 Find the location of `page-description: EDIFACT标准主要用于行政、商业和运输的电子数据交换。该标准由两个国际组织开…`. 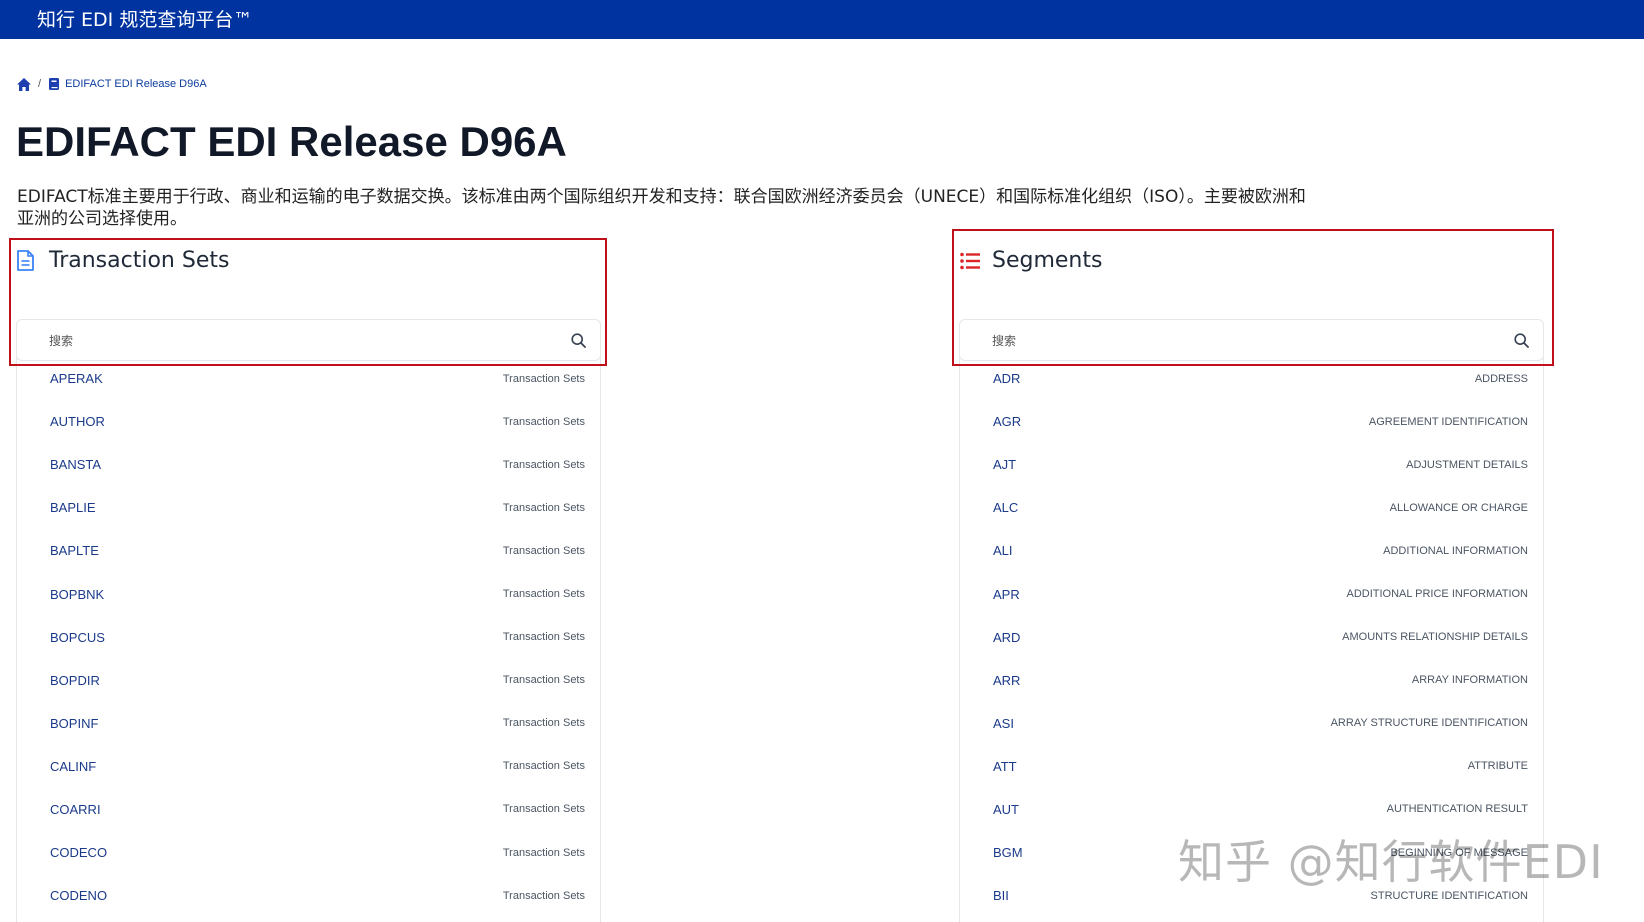

page-description: EDIFACT标准主要用于行政、商业和运输的电子数据交换。该标准由两个国际组织开… is located at coordinates (661, 208).